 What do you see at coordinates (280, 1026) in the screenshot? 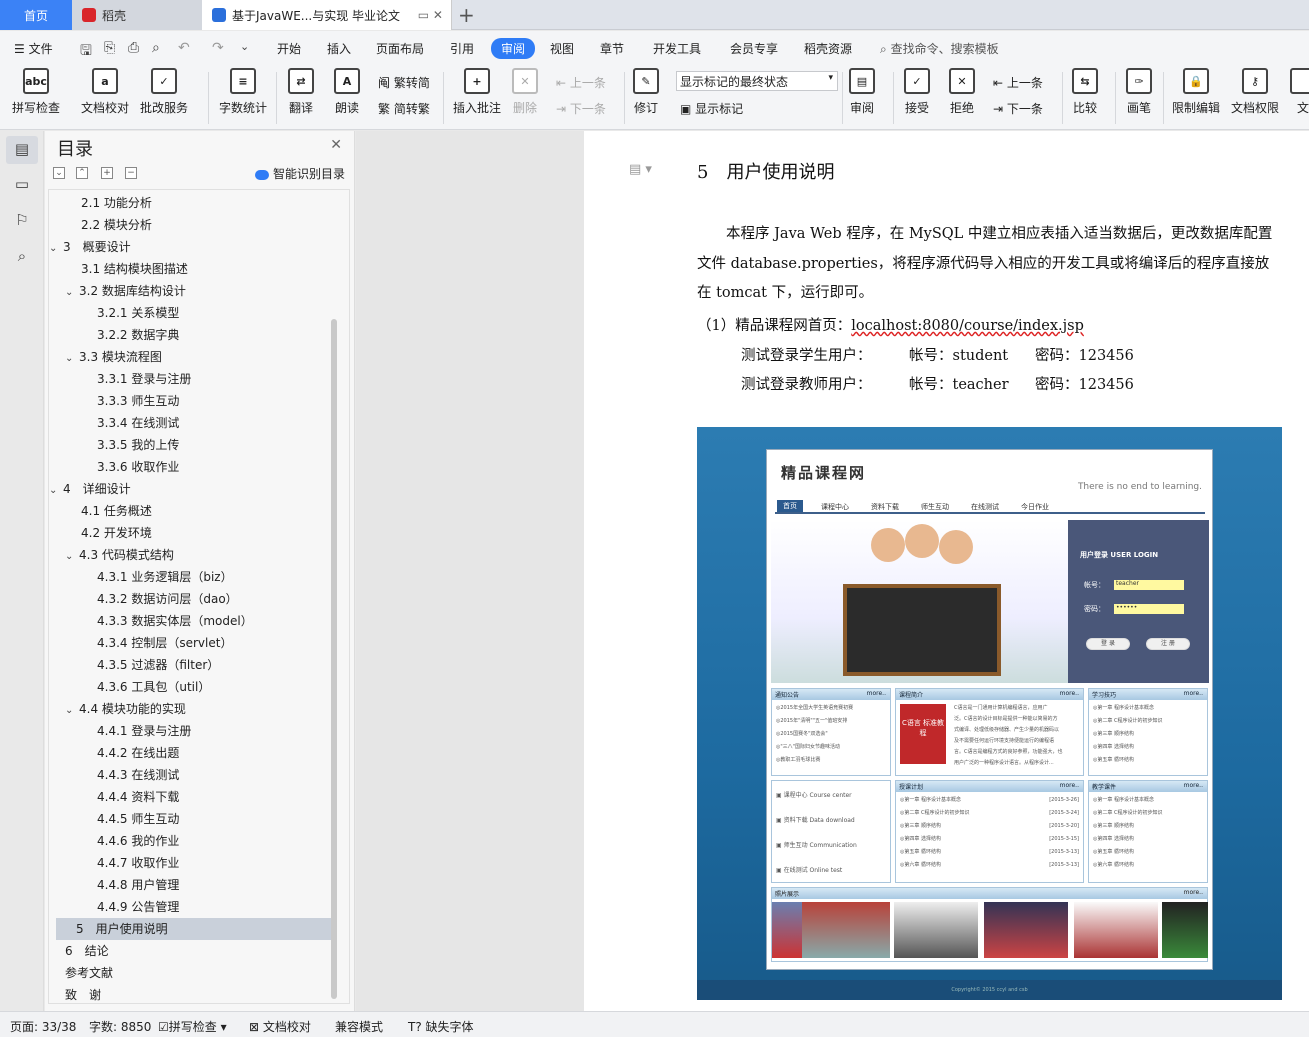
I see `status-doc-check: ⊠ 文档校对` at bounding box center [280, 1026].